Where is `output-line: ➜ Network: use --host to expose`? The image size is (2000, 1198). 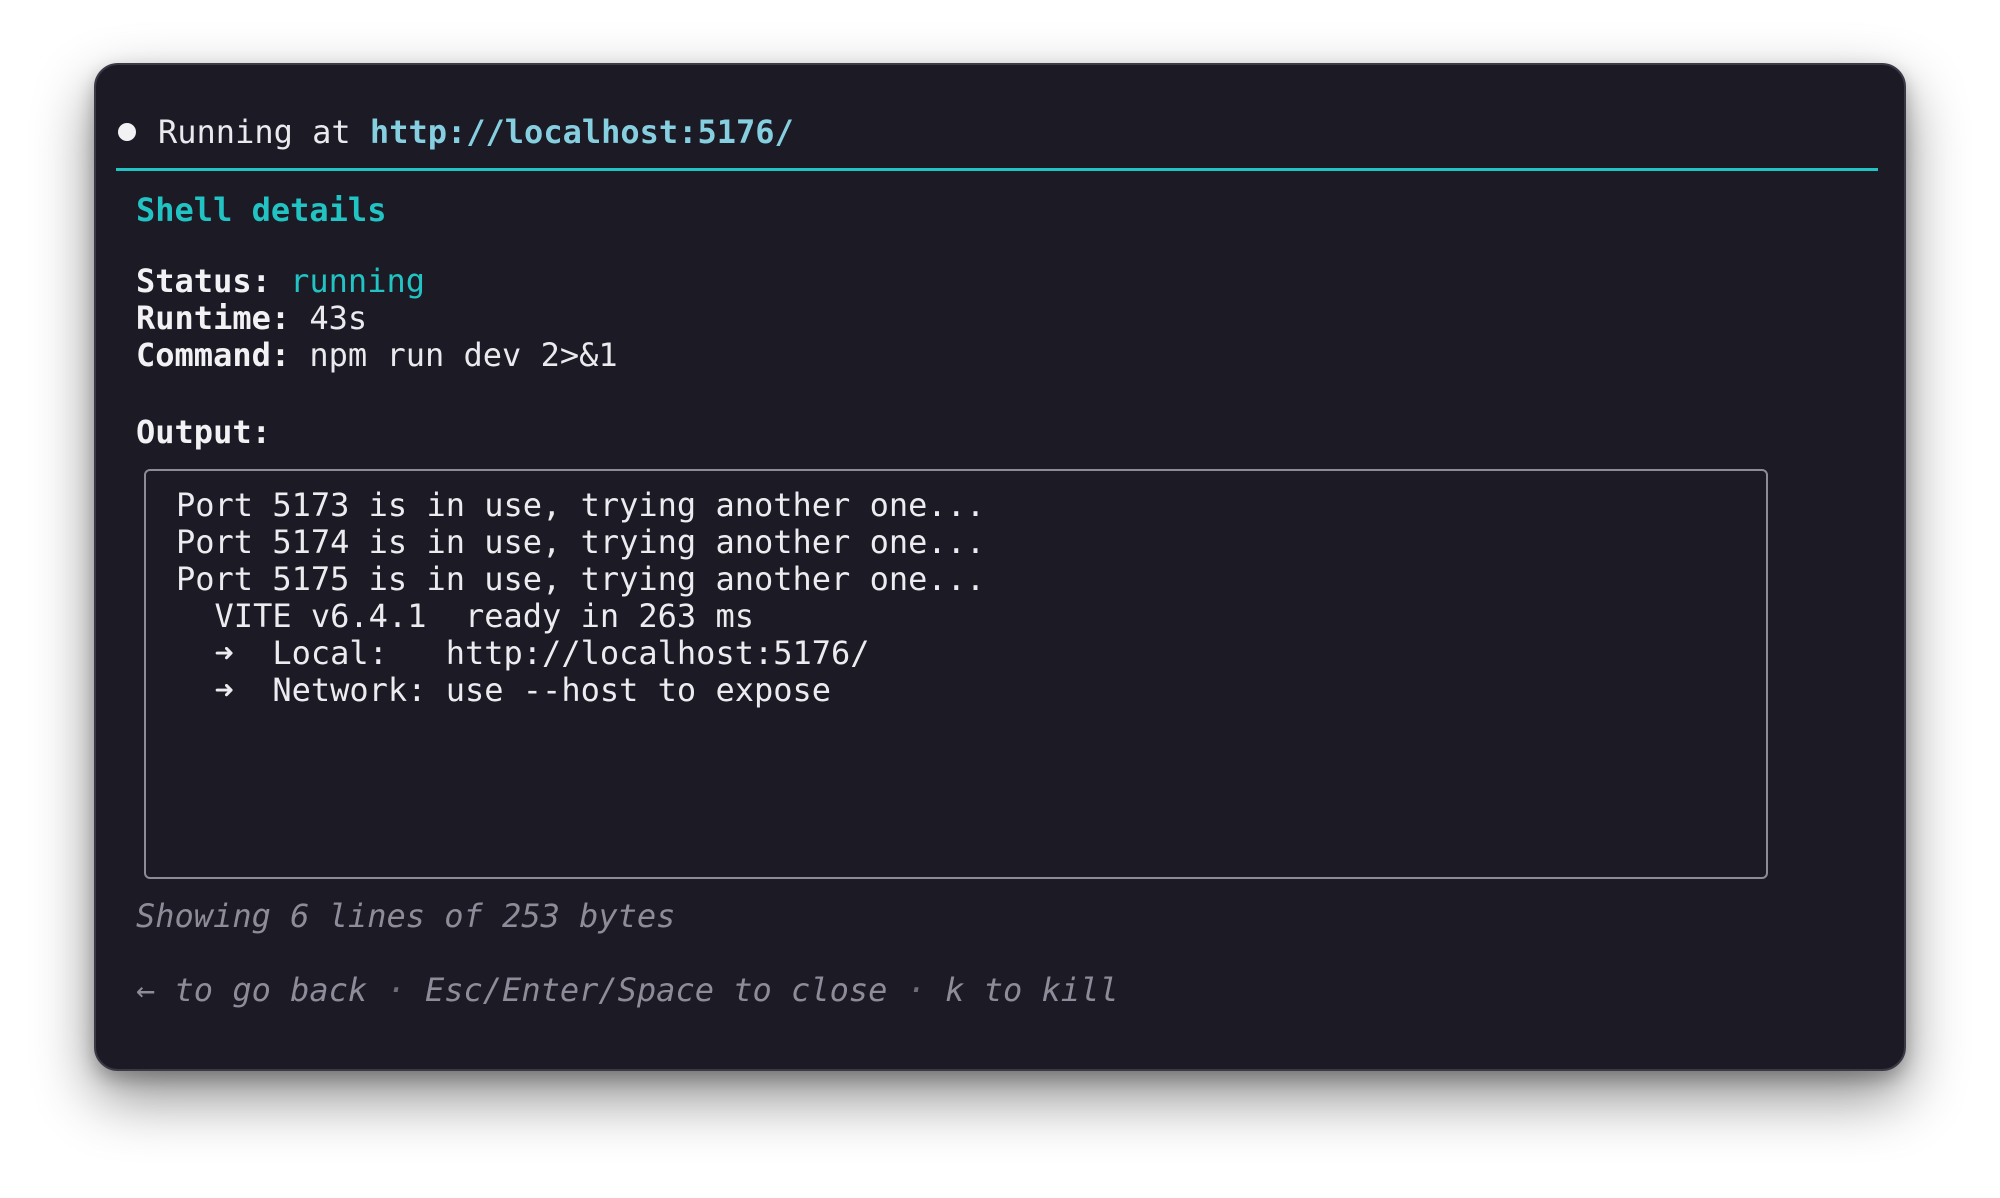
output-line: ➜ Network: use --host to expose is located at coordinates (504, 690).